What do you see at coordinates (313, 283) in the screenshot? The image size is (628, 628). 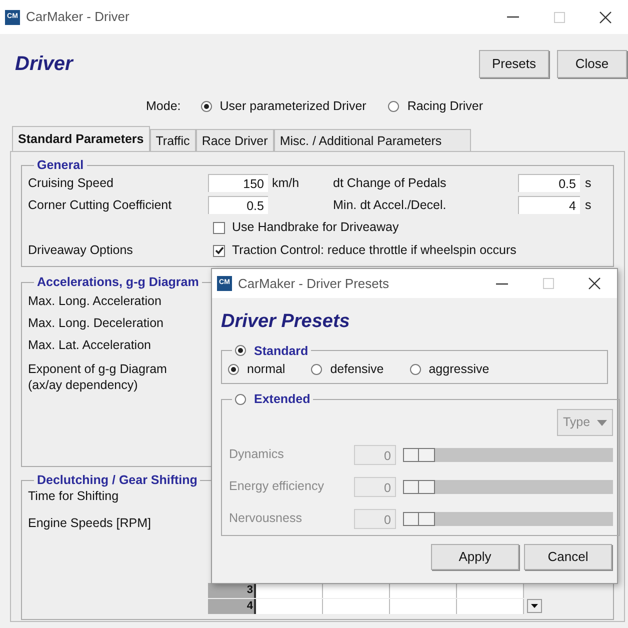 I see `window-title: CarMaker - Driver Presets` at bounding box center [313, 283].